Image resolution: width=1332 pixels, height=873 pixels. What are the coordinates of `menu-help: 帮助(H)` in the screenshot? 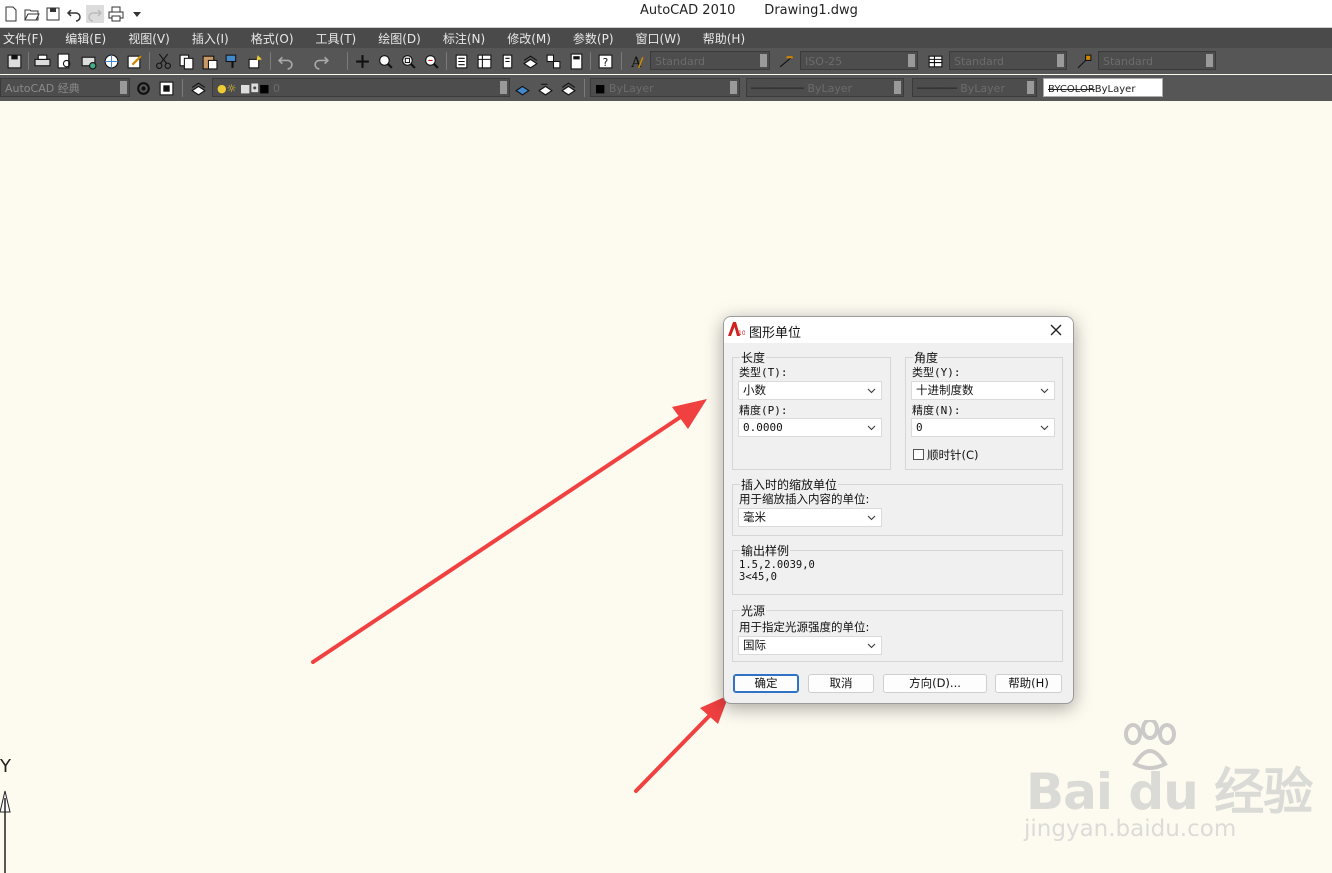 It's located at (724, 38).